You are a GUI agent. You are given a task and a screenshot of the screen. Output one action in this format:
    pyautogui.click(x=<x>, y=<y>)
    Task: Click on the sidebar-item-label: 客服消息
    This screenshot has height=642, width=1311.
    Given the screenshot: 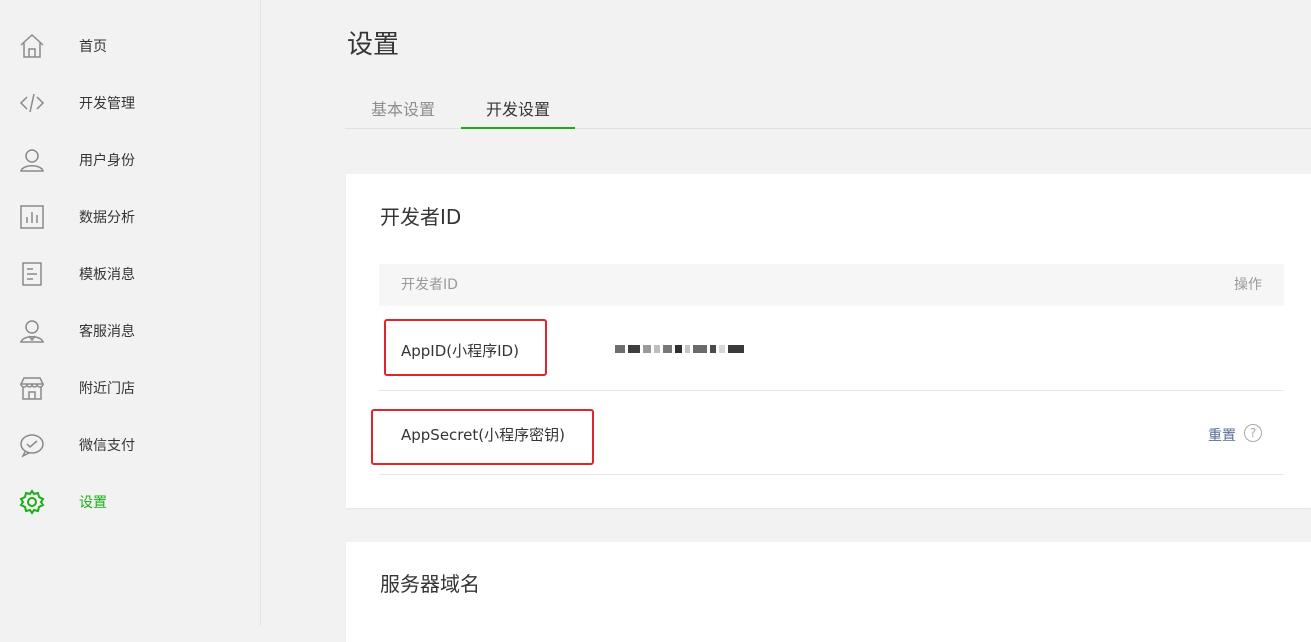 What is the action you would take?
    pyautogui.click(x=107, y=332)
    